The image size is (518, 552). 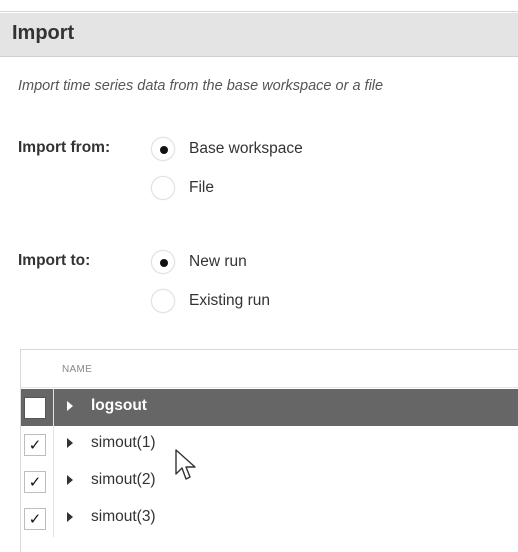 I want to click on radio-base-workspace-label: Base workspace, so click(x=246, y=148).